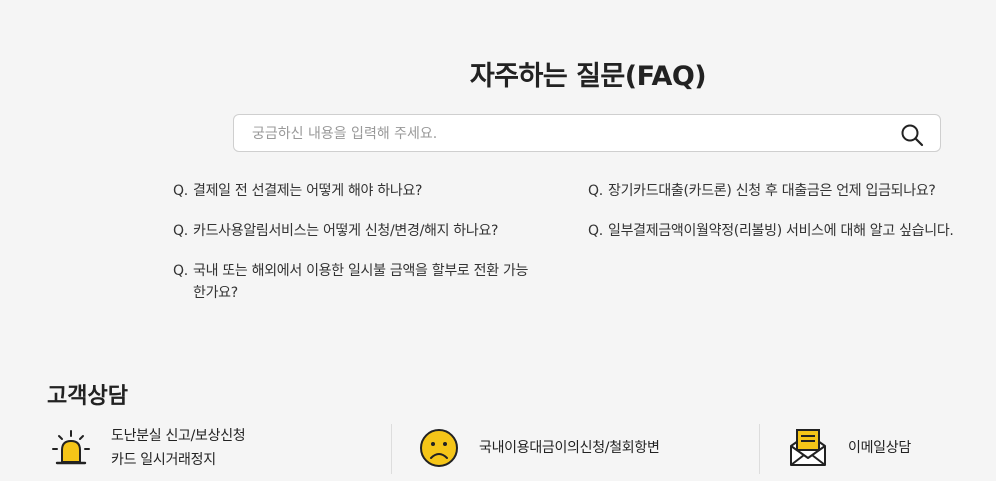  I want to click on page-title: 자주하는 질문(FAQ), so click(588, 77).